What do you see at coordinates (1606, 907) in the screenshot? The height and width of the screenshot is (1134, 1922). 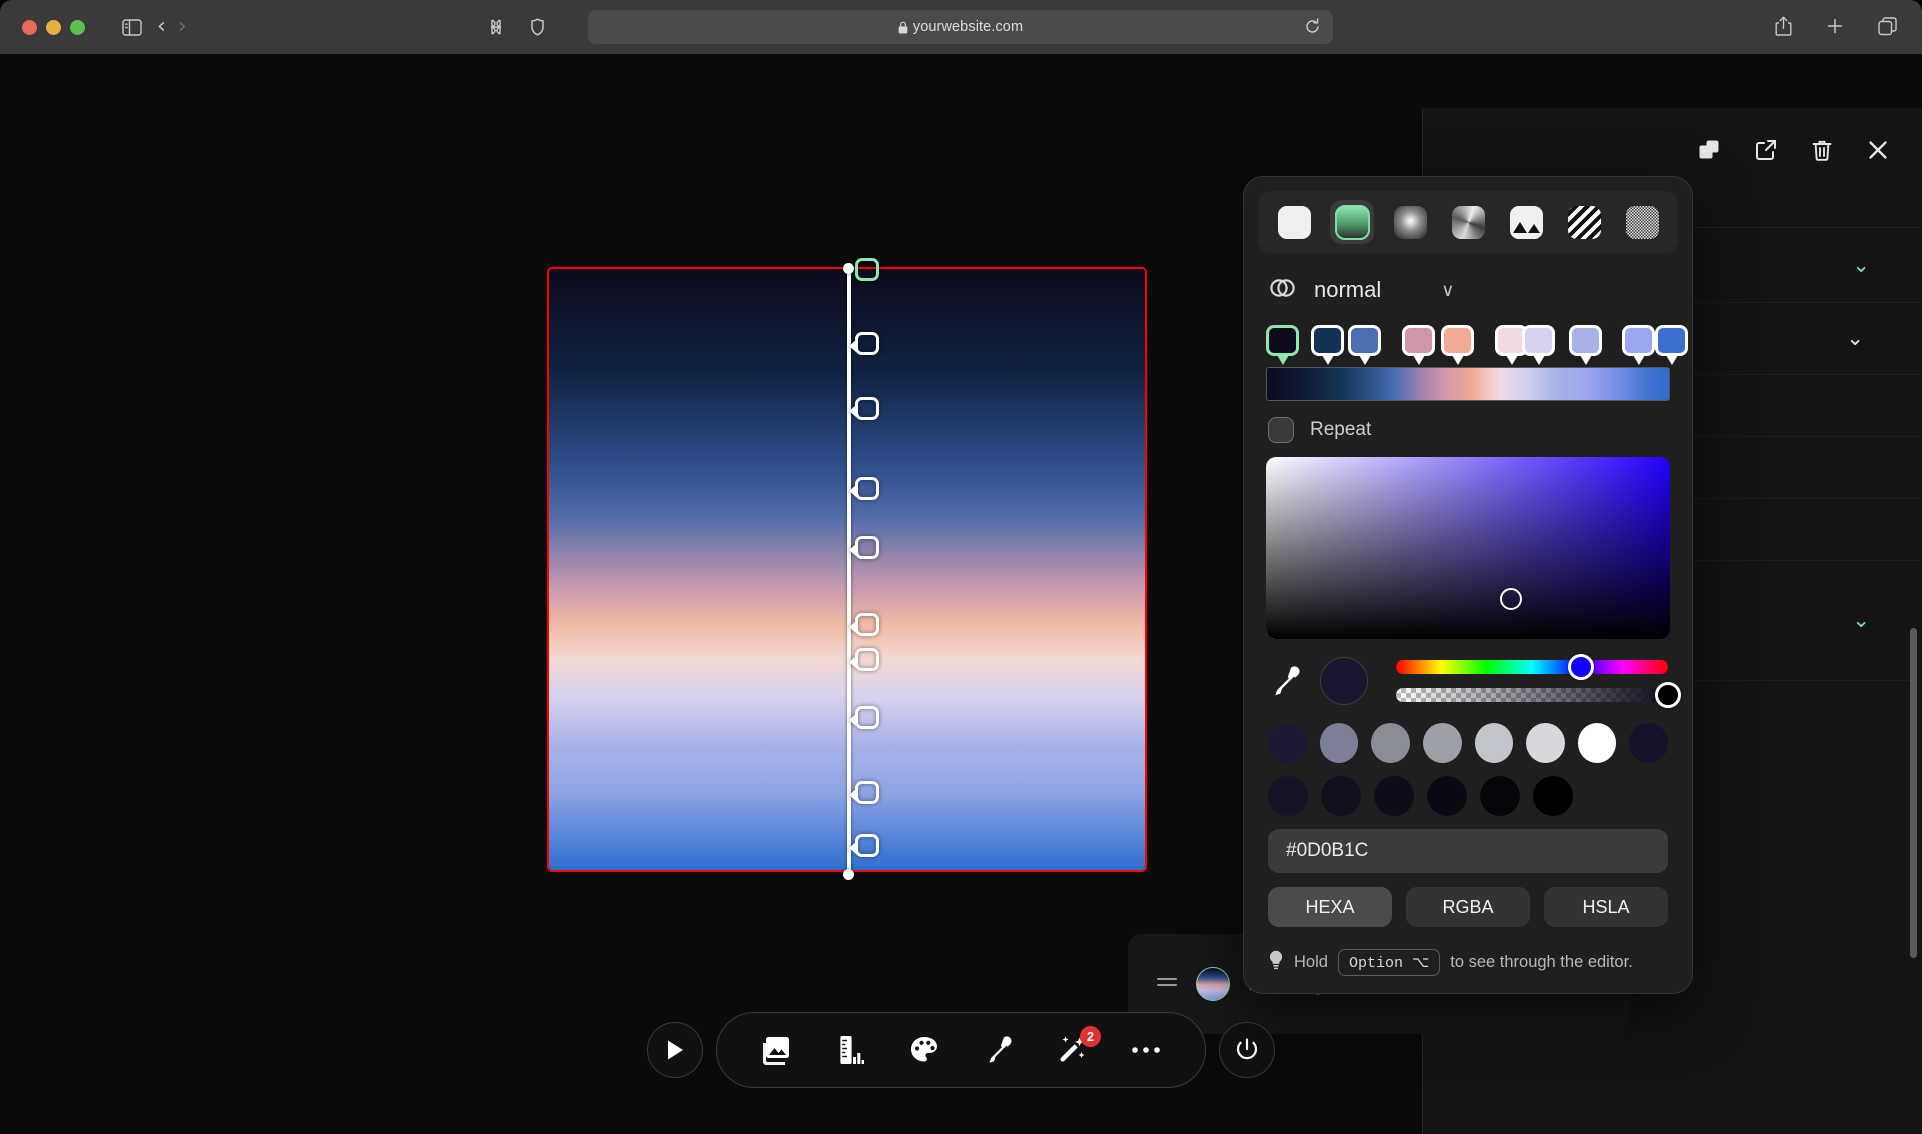 I see `format-hsla-button: HSLA` at bounding box center [1606, 907].